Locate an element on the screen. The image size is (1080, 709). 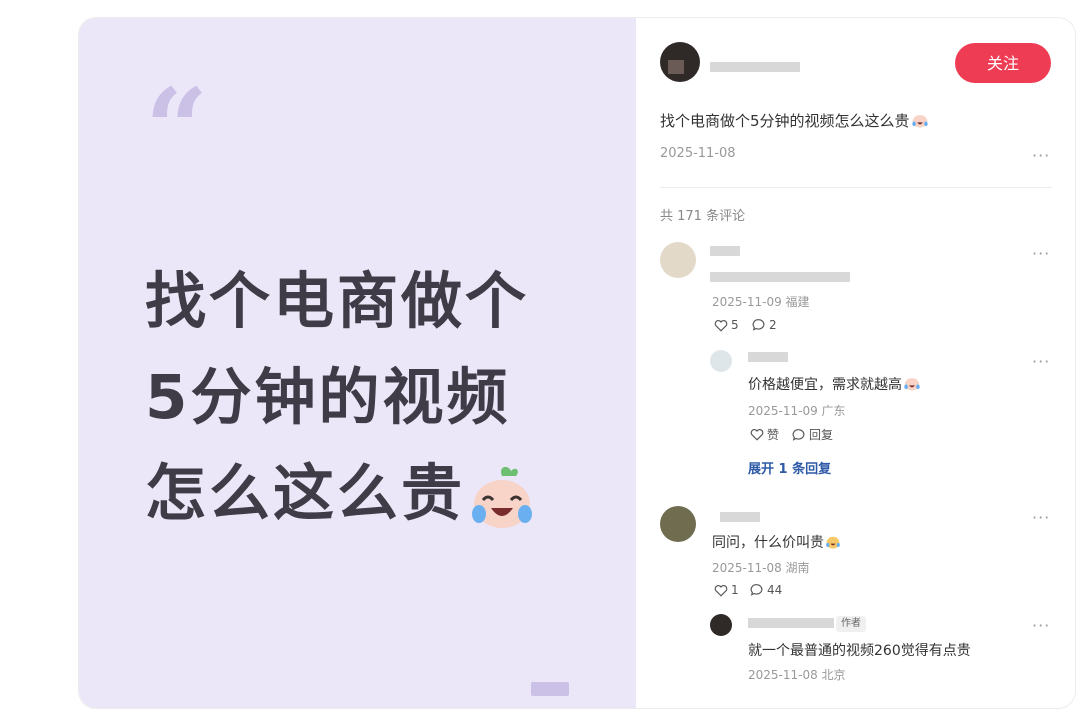
comment-like-button: 1 is located at coordinates (726, 590).